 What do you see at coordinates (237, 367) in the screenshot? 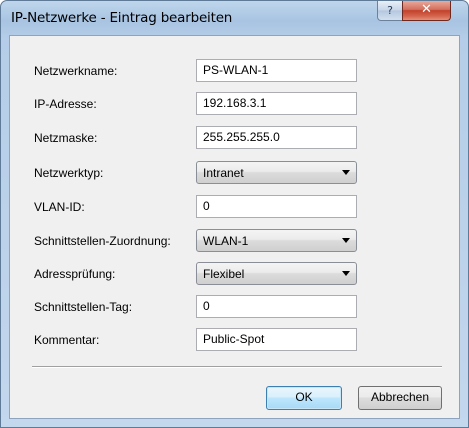
I see `button-separator` at bounding box center [237, 367].